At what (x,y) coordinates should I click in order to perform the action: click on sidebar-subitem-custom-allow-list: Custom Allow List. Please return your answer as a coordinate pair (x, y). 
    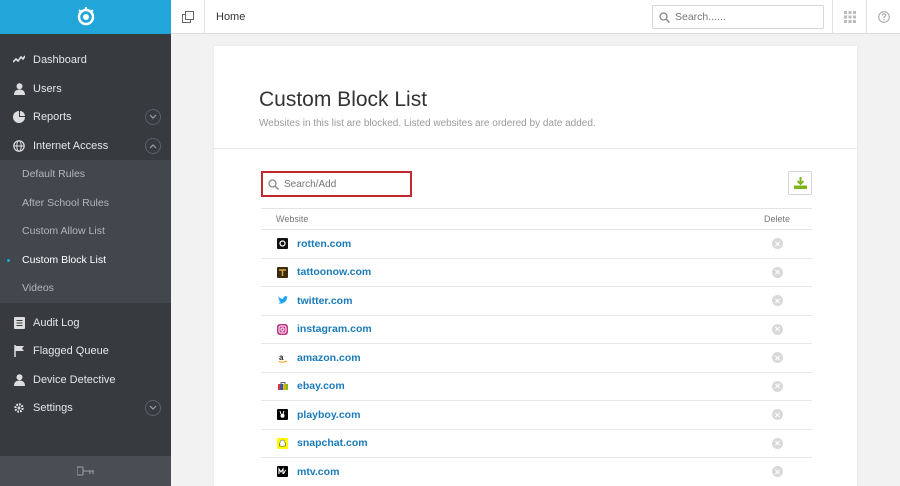
    Looking at the image, I should click on (85, 231).